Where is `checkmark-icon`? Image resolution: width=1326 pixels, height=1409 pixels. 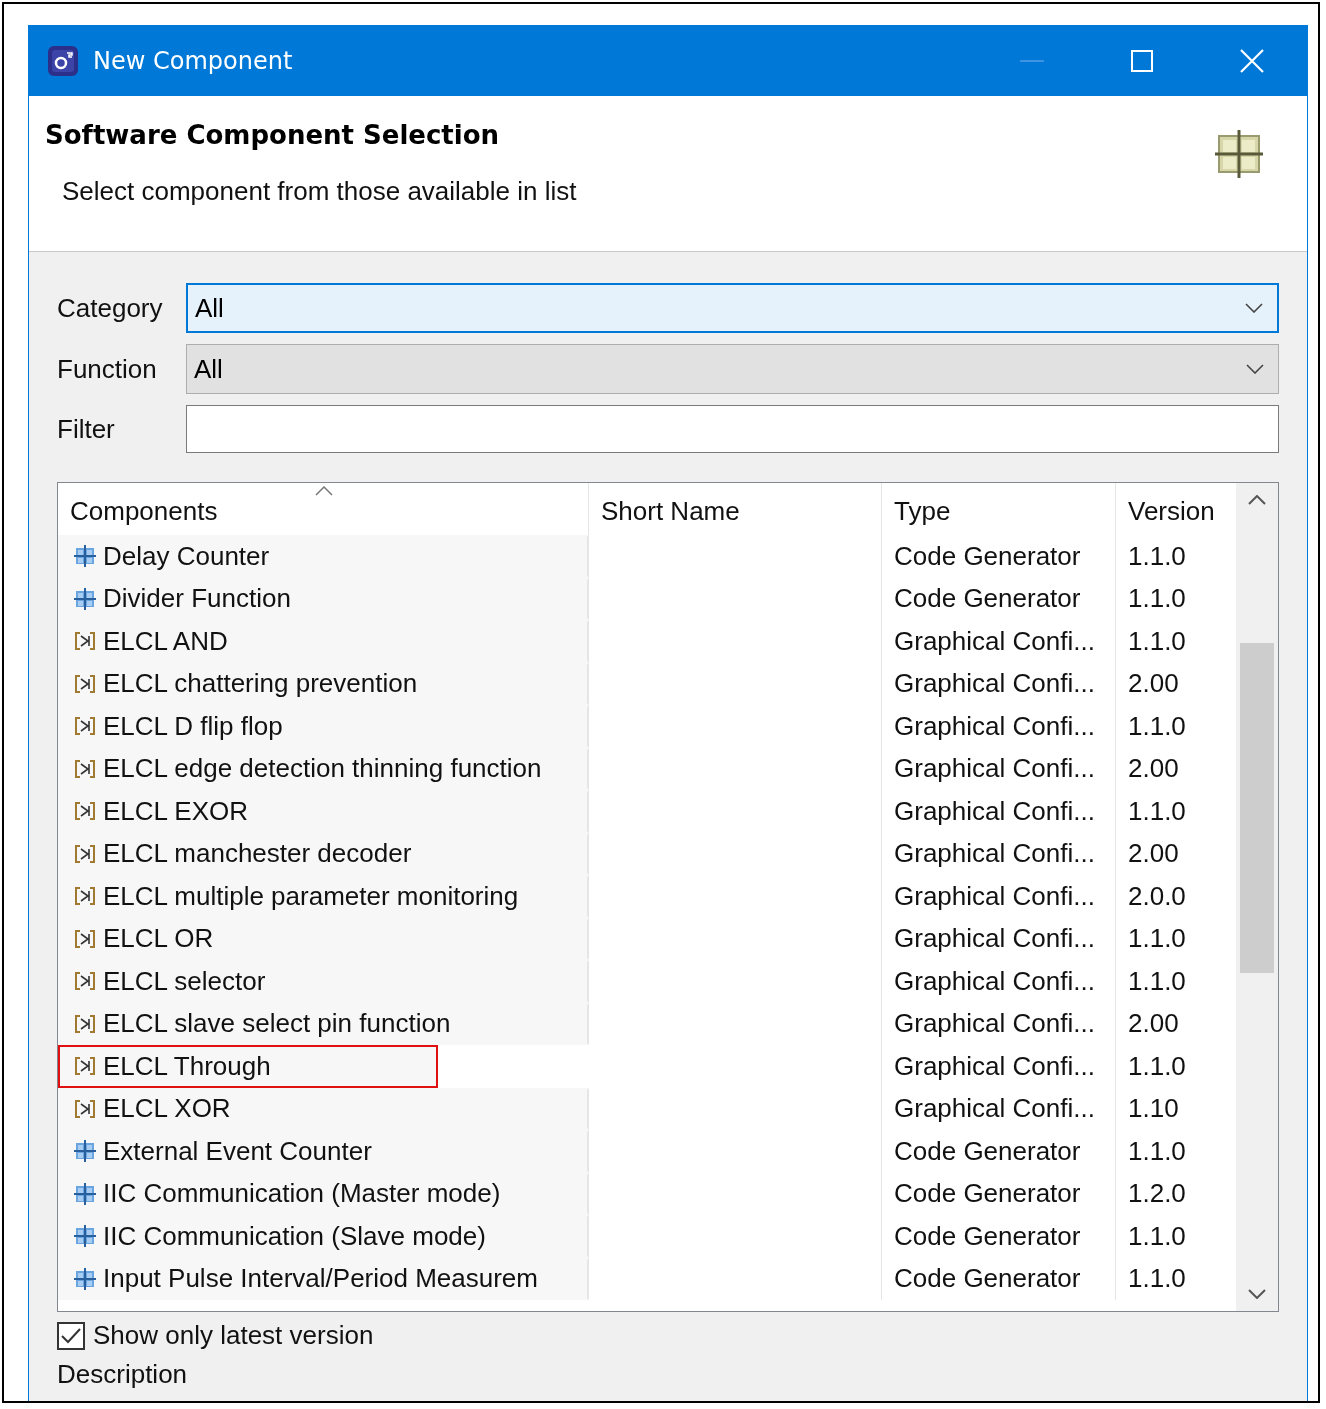
checkmark-icon is located at coordinates (71, 1335).